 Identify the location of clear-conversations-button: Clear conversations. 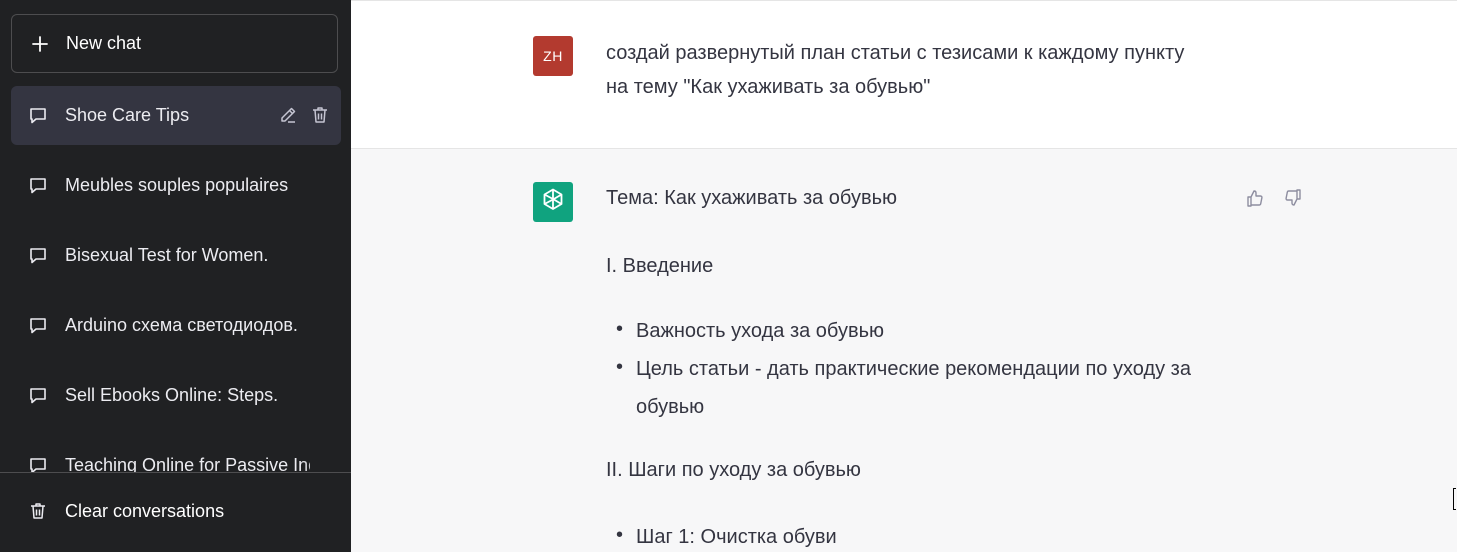
(174, 511).